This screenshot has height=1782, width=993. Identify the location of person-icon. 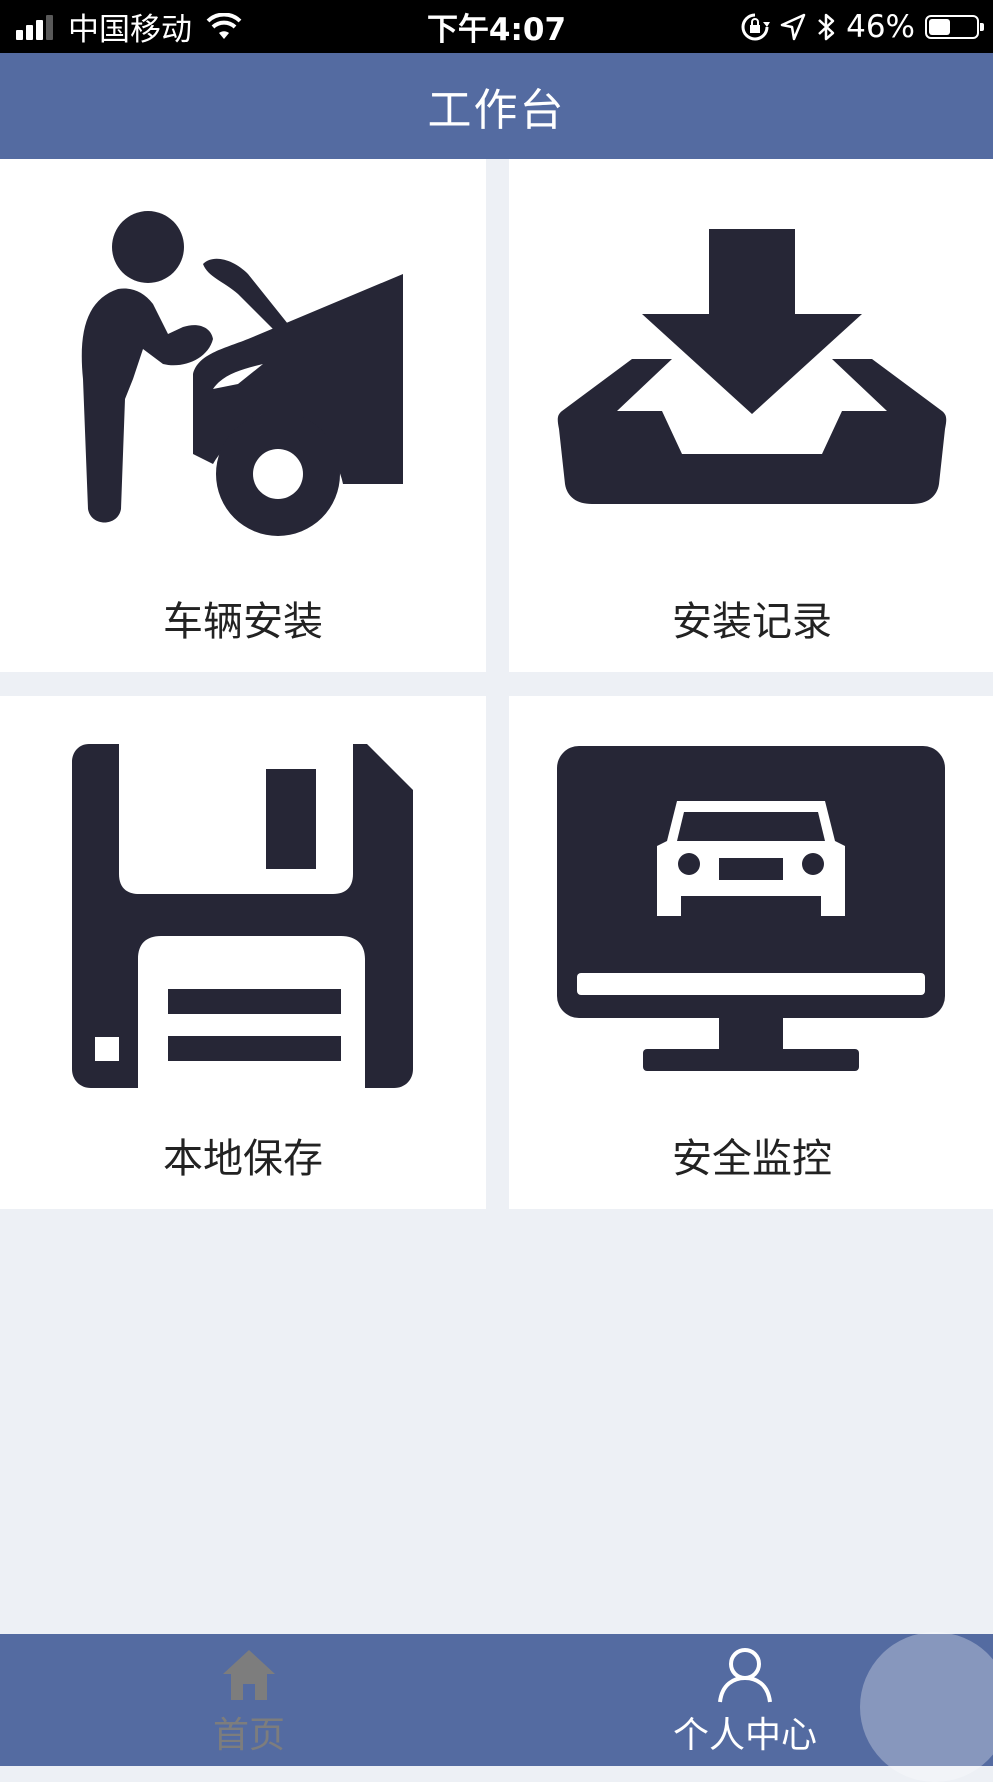
(745, 1675).